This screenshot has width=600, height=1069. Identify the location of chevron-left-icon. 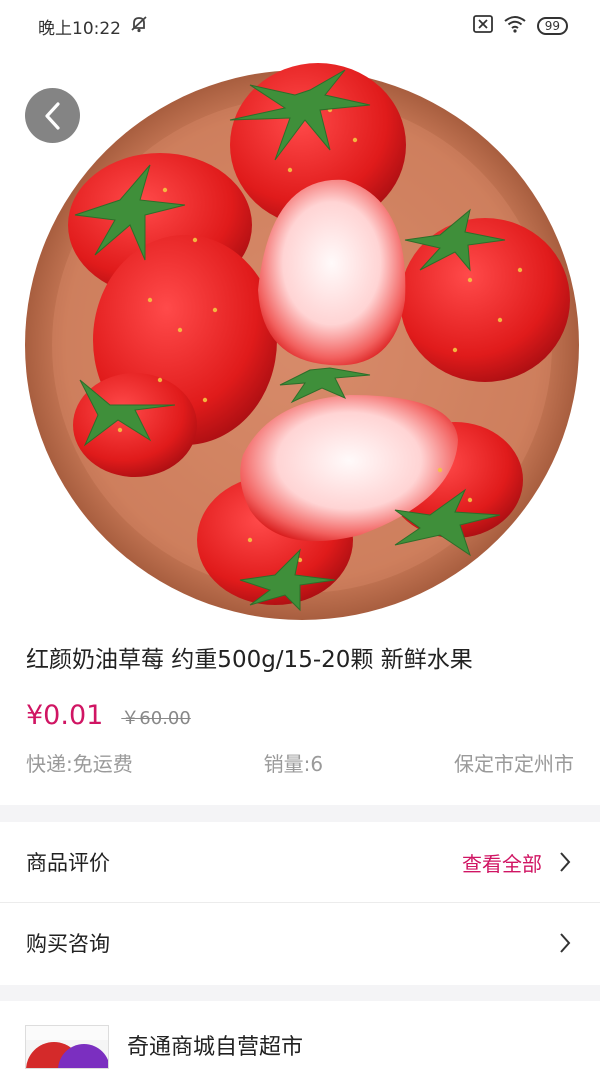
(52, 115).